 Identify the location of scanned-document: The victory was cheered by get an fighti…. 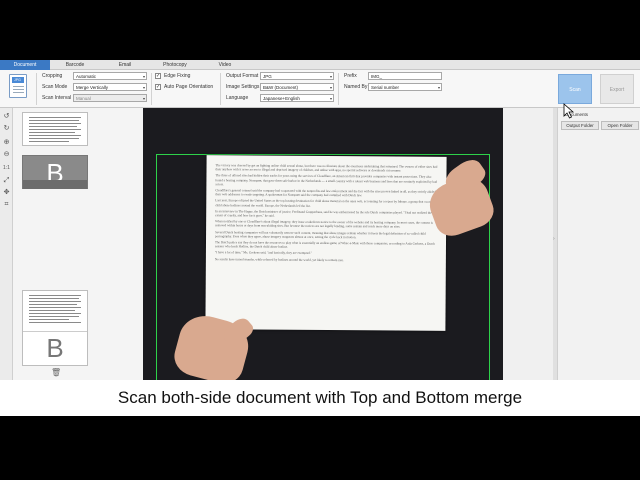
(326, 243).